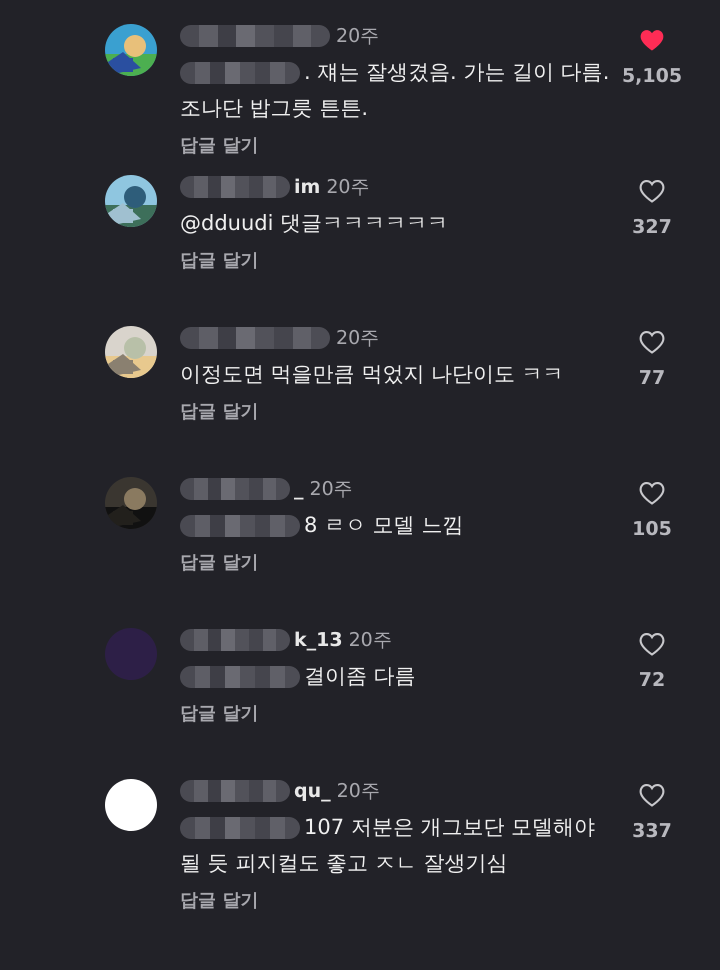 The width and height of the screenshot is (720, 970). What do you see at coordinates (388, 845) in the screenshot?
I see `comment-text: 107 저분은 개그보단 모델해야될 듯 피지컬도 좋고 ㅈㄴ 잘생기심` at bounding box center [388, 845].